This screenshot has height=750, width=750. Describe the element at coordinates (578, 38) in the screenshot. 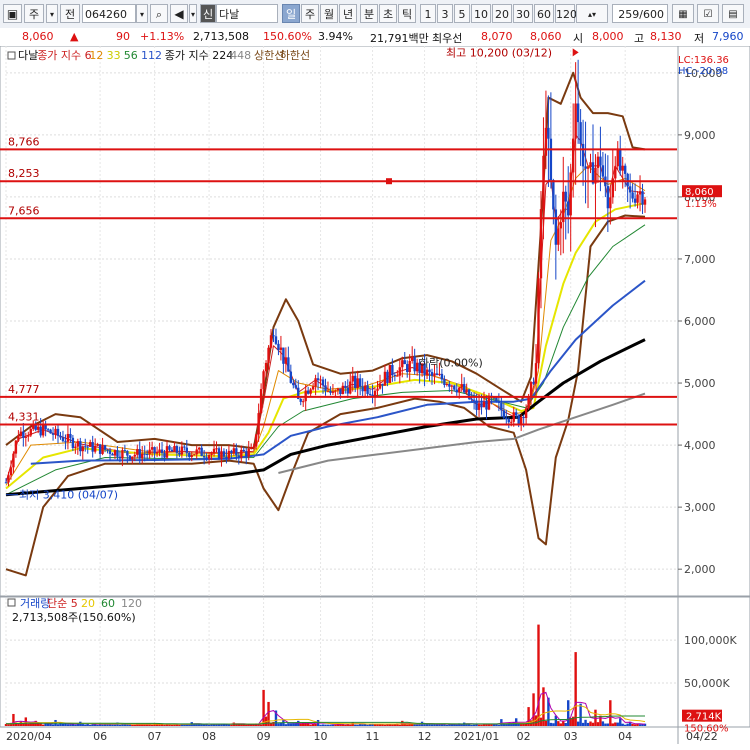

I see `open-label: 시` at that location.